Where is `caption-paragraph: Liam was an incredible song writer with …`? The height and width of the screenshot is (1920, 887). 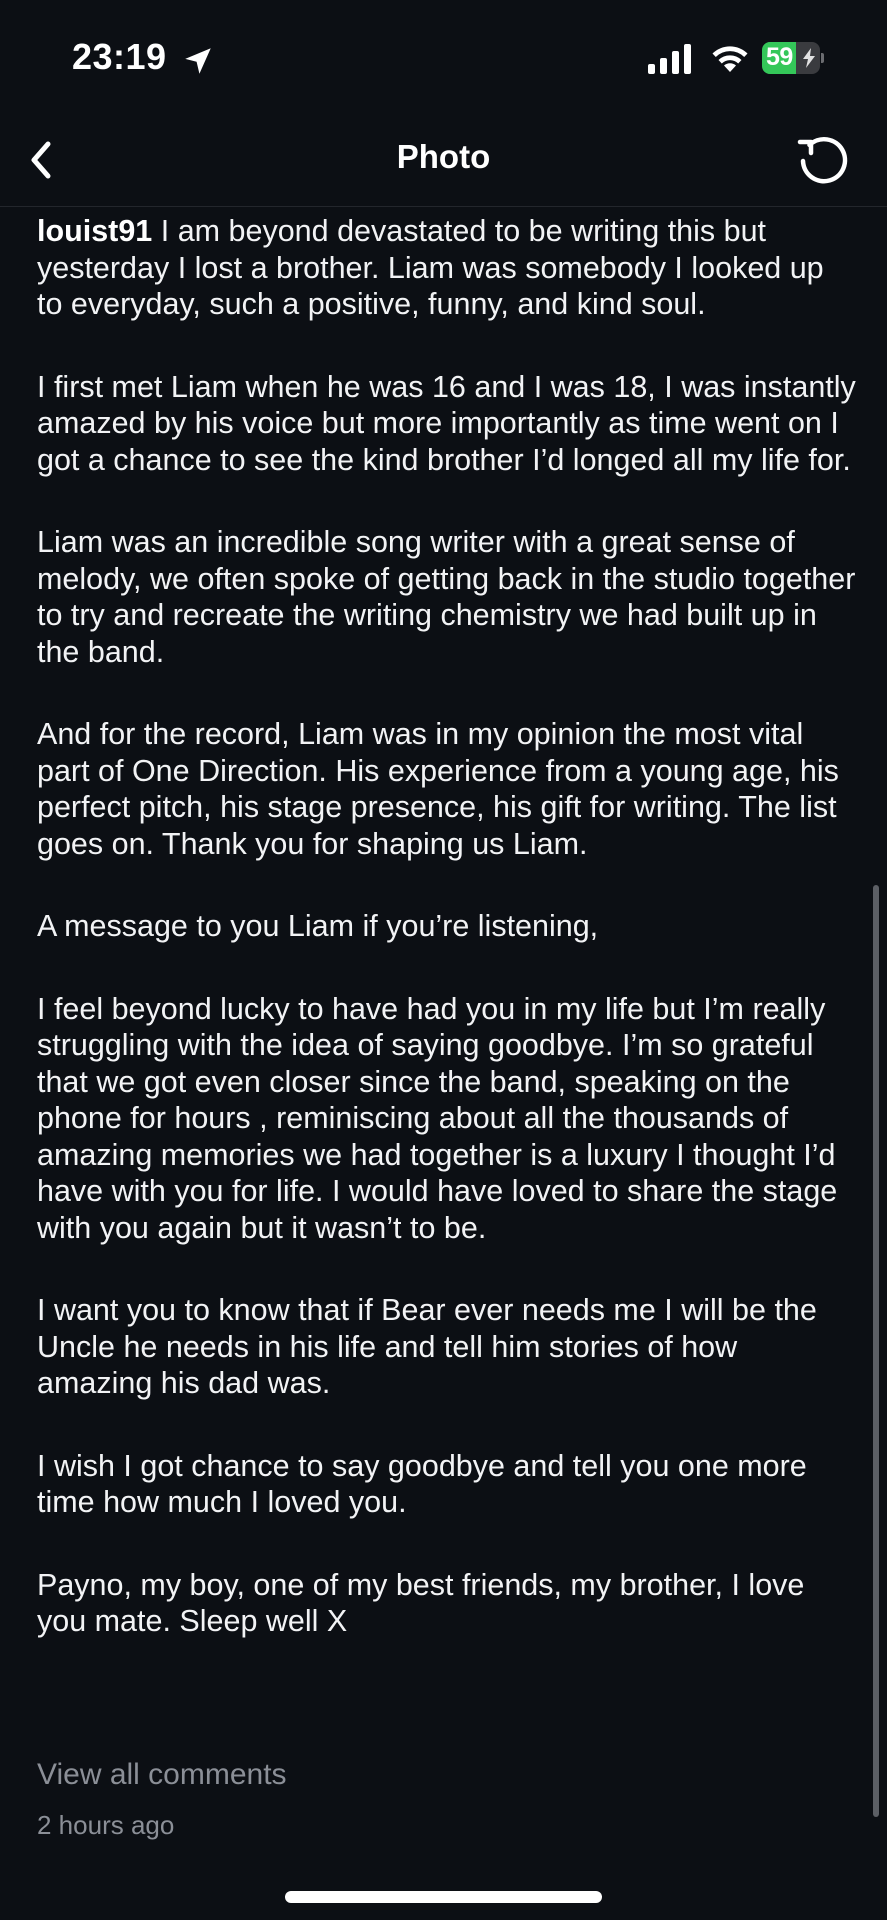 caption-paragraph: Liam was an incredible song writer with … is located at coordinates (446, 597).